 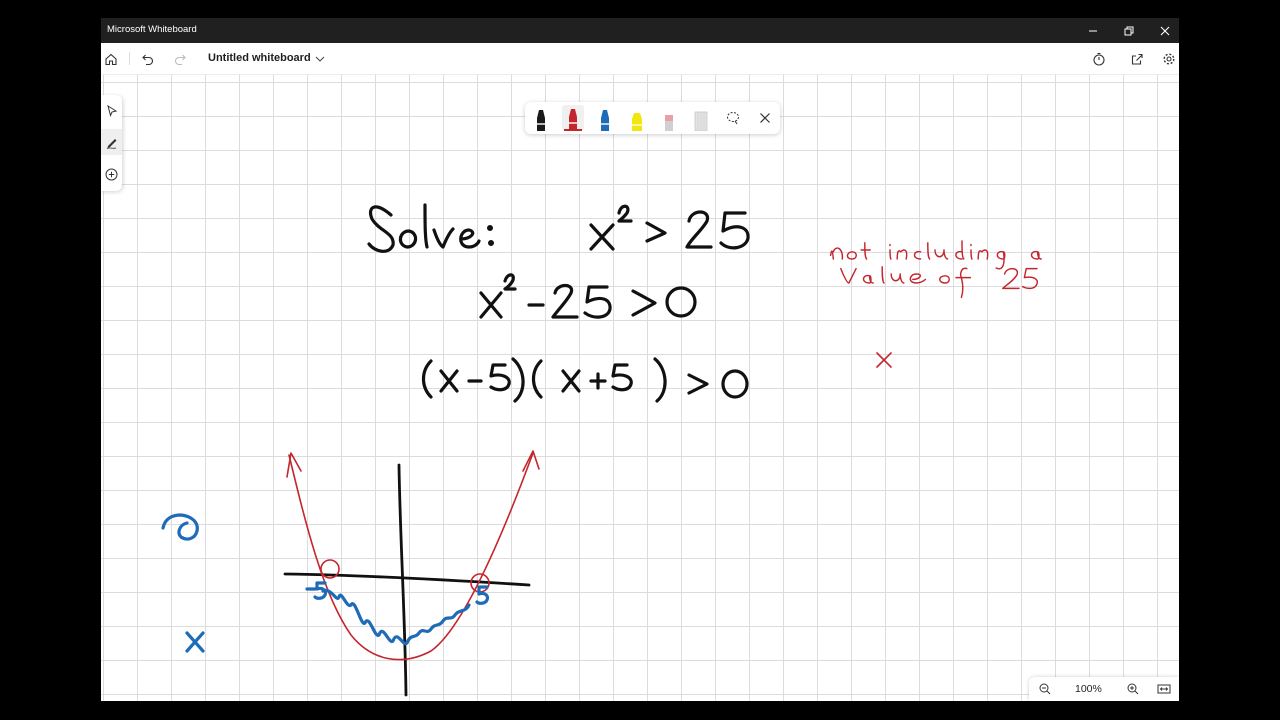 I want to click on left-tool-panel, so click(x=111, y=143).